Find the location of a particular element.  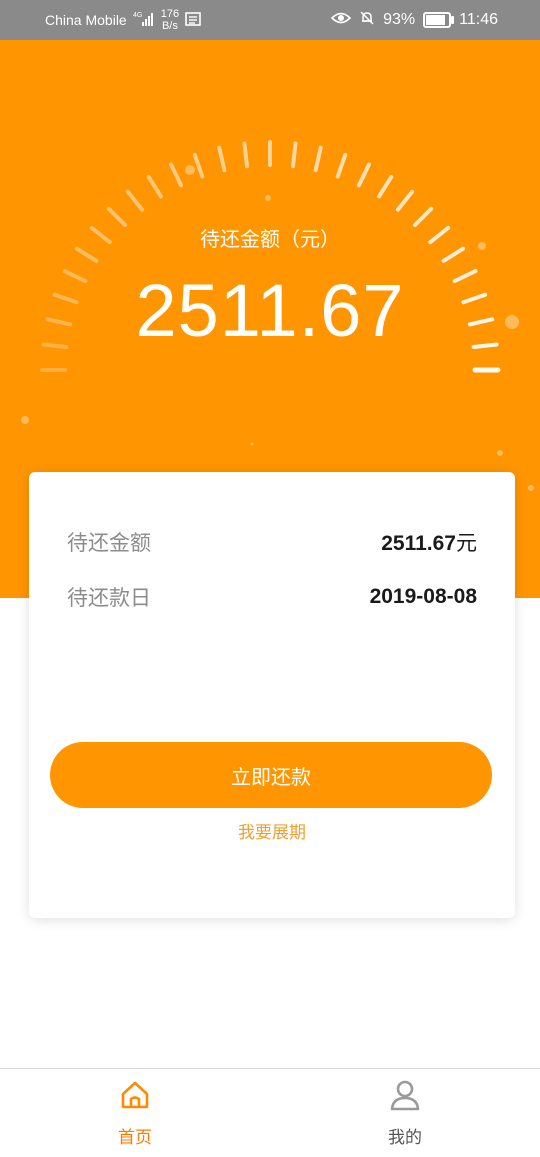

status-bar: China Mobile 4G 176 B/s 93% 11:46 is located at coordinates (270, 20).